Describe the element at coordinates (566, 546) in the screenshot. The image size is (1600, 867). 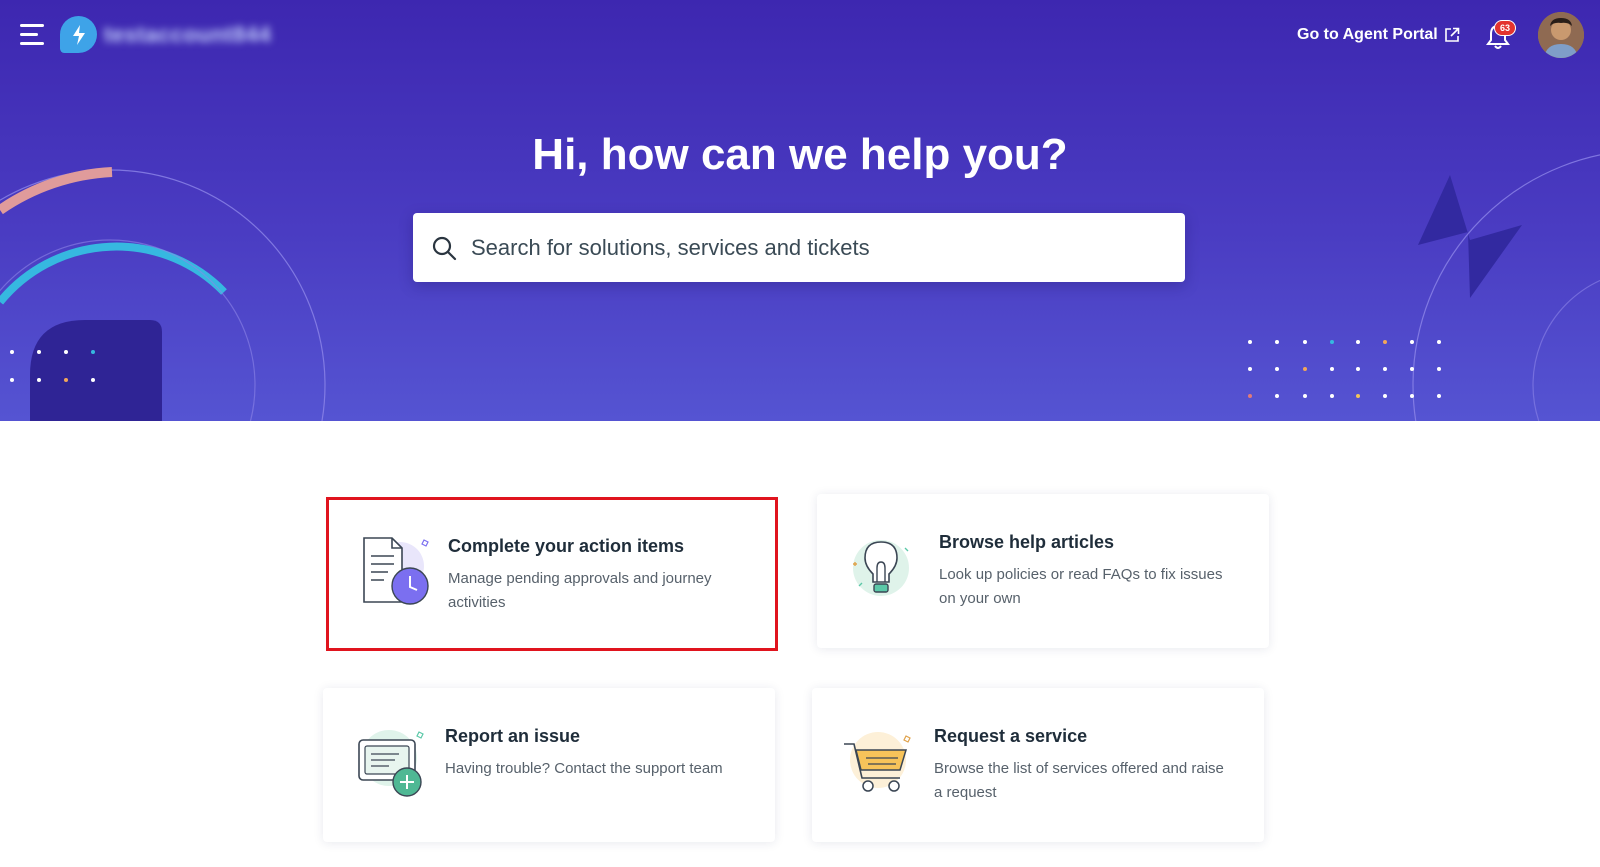
I see `card-title: Complete your action items` at that location.